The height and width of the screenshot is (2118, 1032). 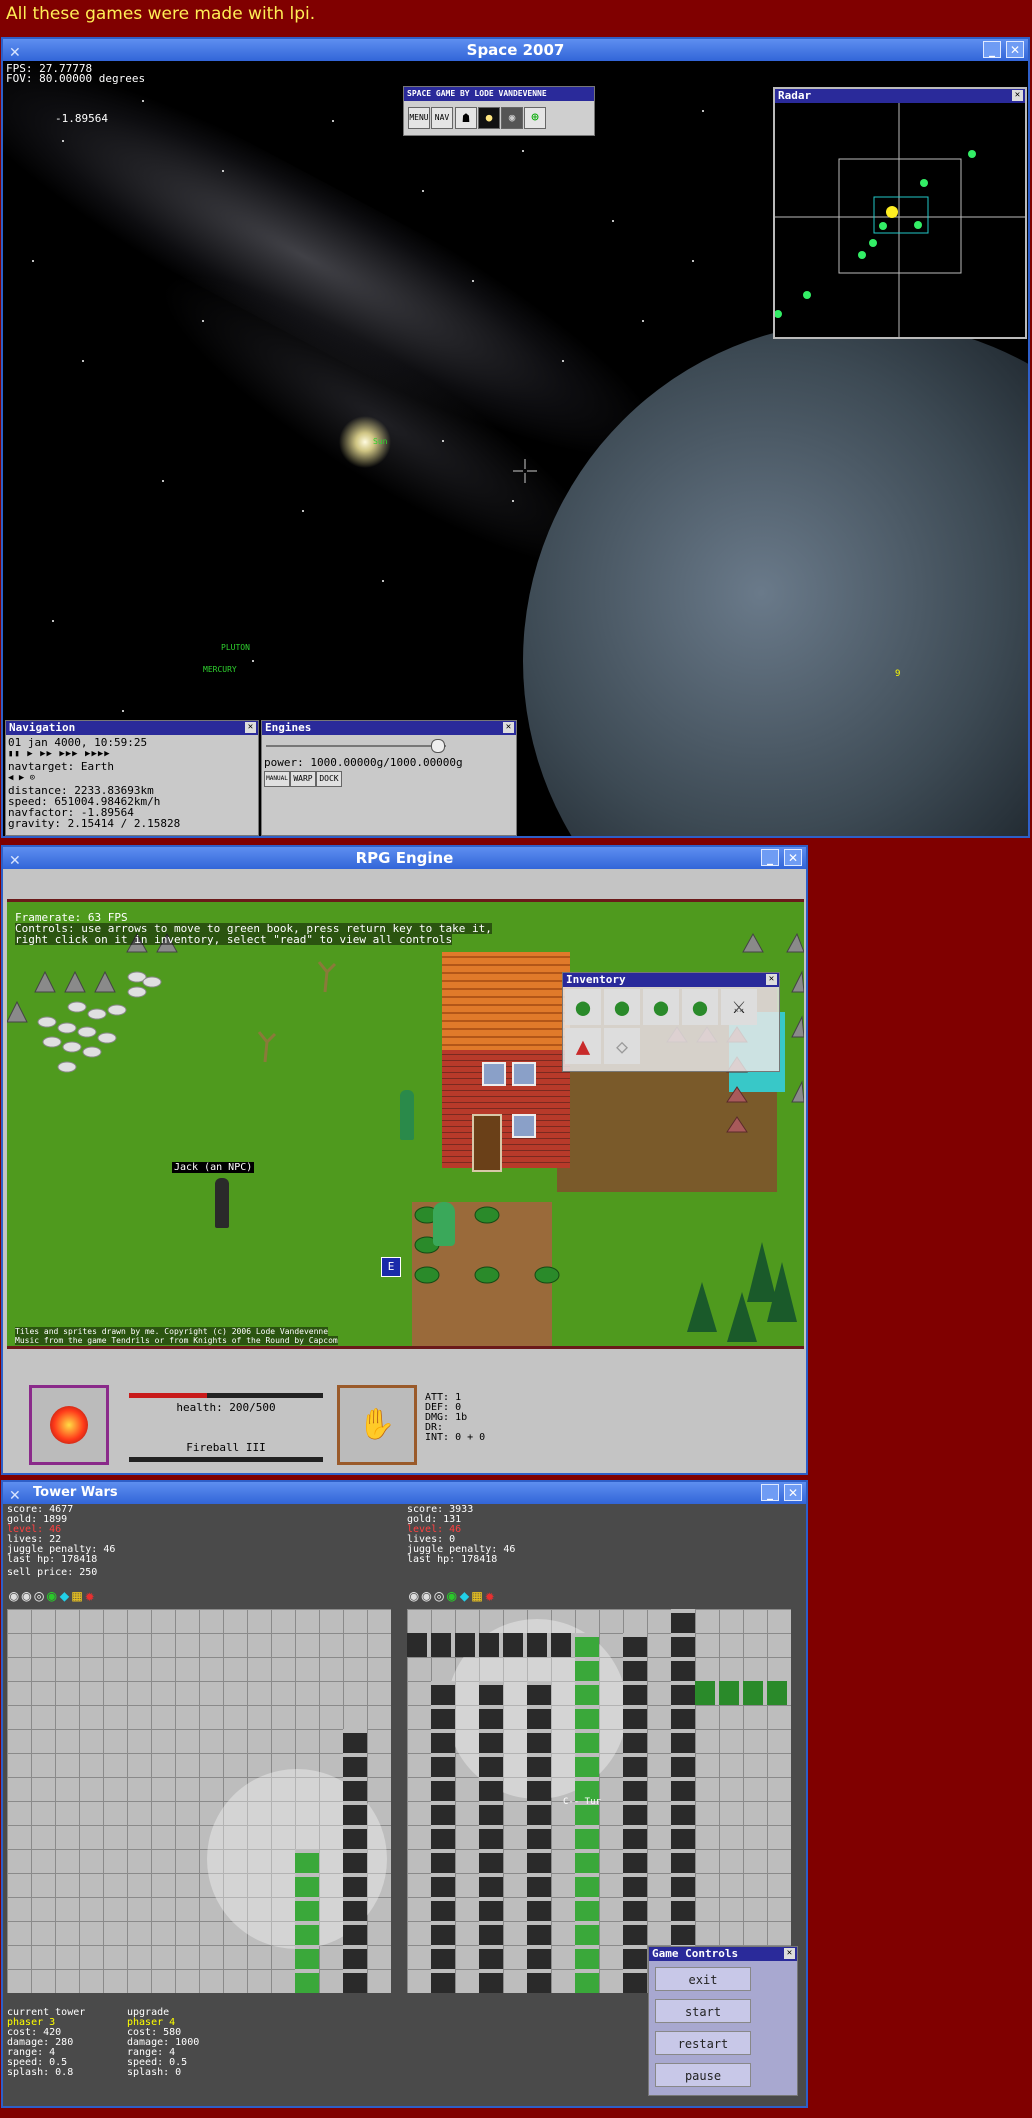 I want to click on inventory-slot-potion-icon: ▲, so click(x=583, y=1046).